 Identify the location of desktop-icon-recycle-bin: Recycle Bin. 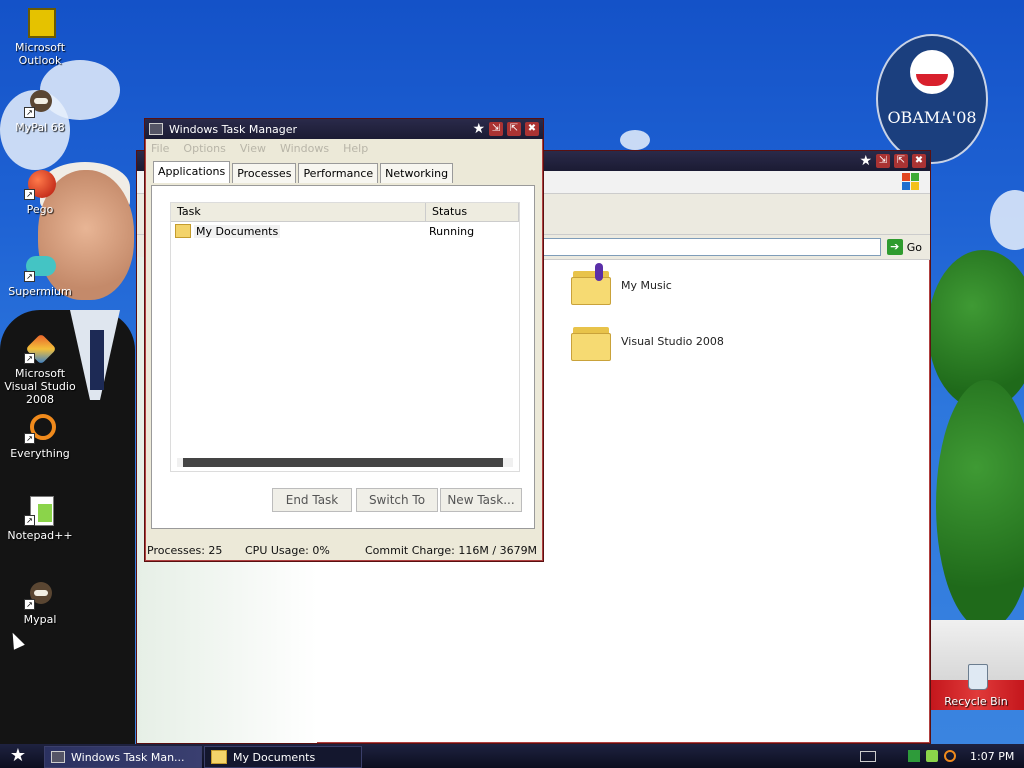
(976, 684).